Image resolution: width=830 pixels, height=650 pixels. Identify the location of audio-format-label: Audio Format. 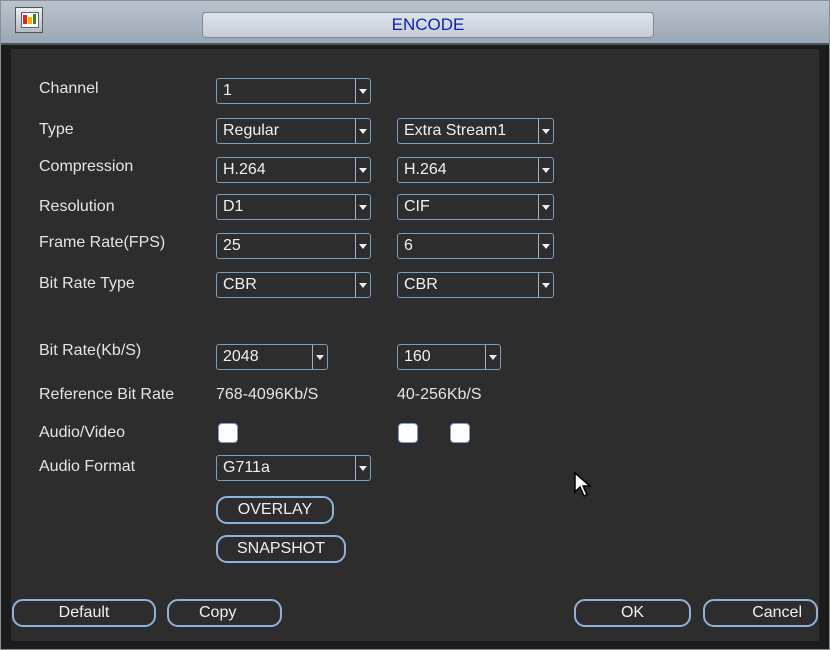
(87, 466).